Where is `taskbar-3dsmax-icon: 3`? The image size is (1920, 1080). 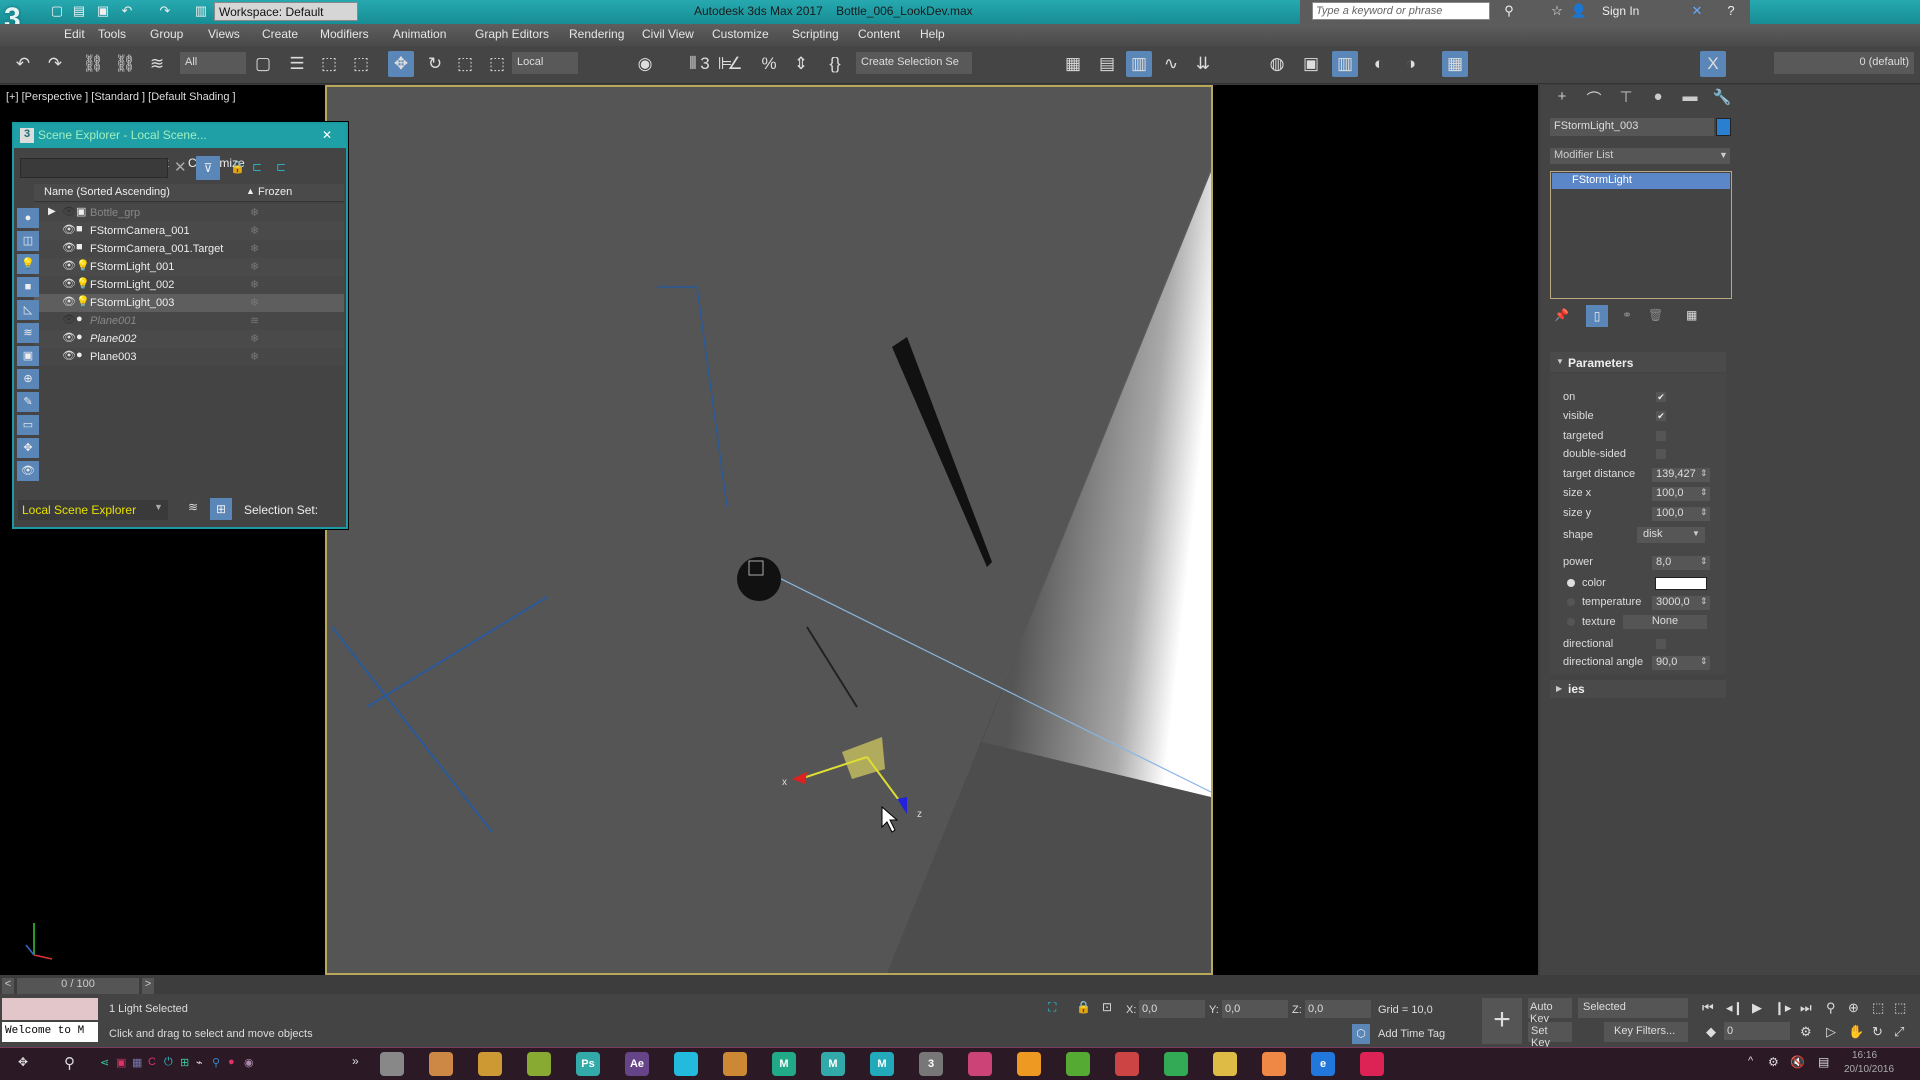
taskbar-3dsmax-icon: 3 is located at coordinates (931, 1064).